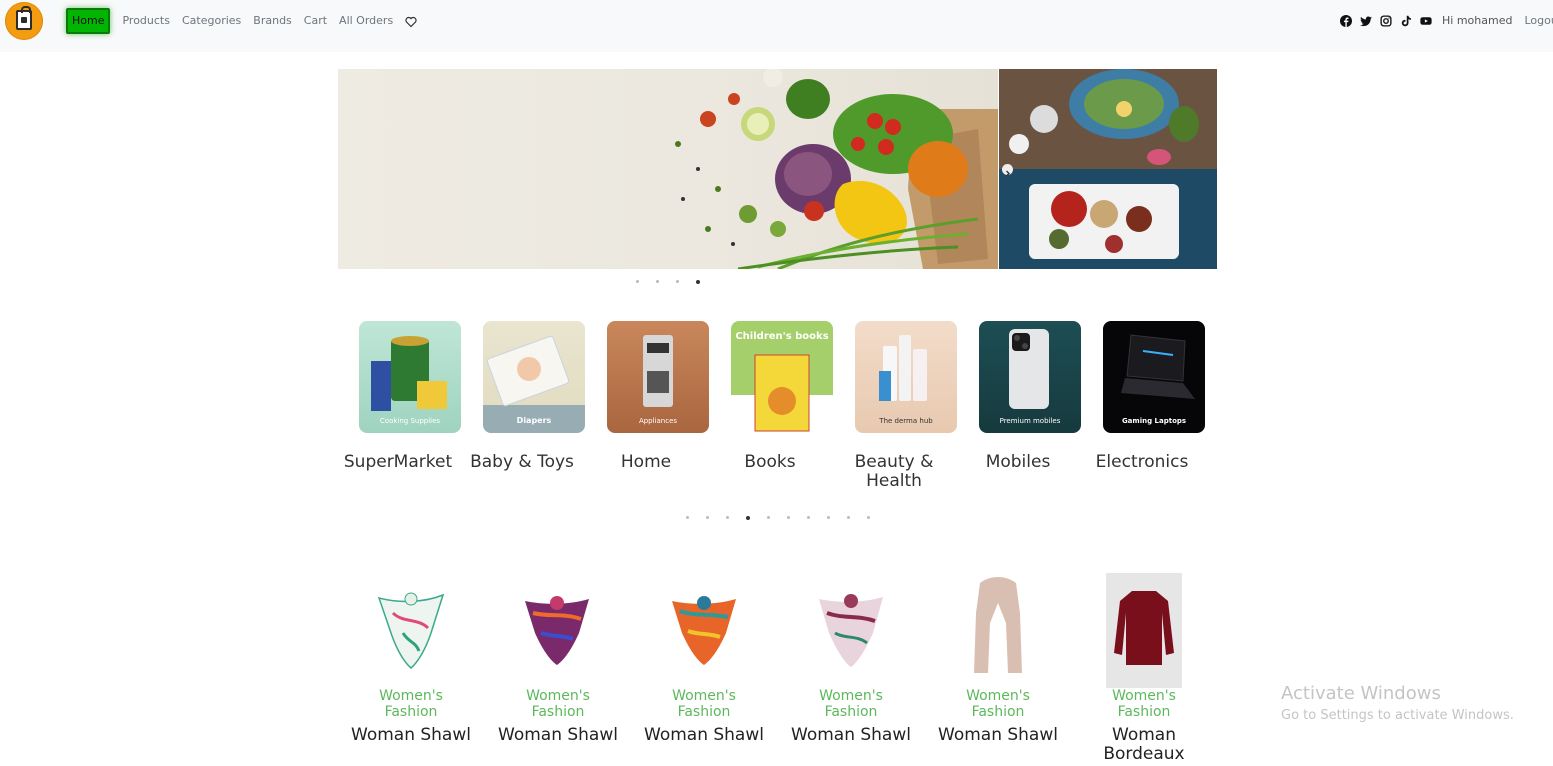 The width and height of the screenshot is (1553, 766). Describe the element at coordinates (1030, 421) in the screenshot. I see `category-caption: Premium mobiles` at that location.